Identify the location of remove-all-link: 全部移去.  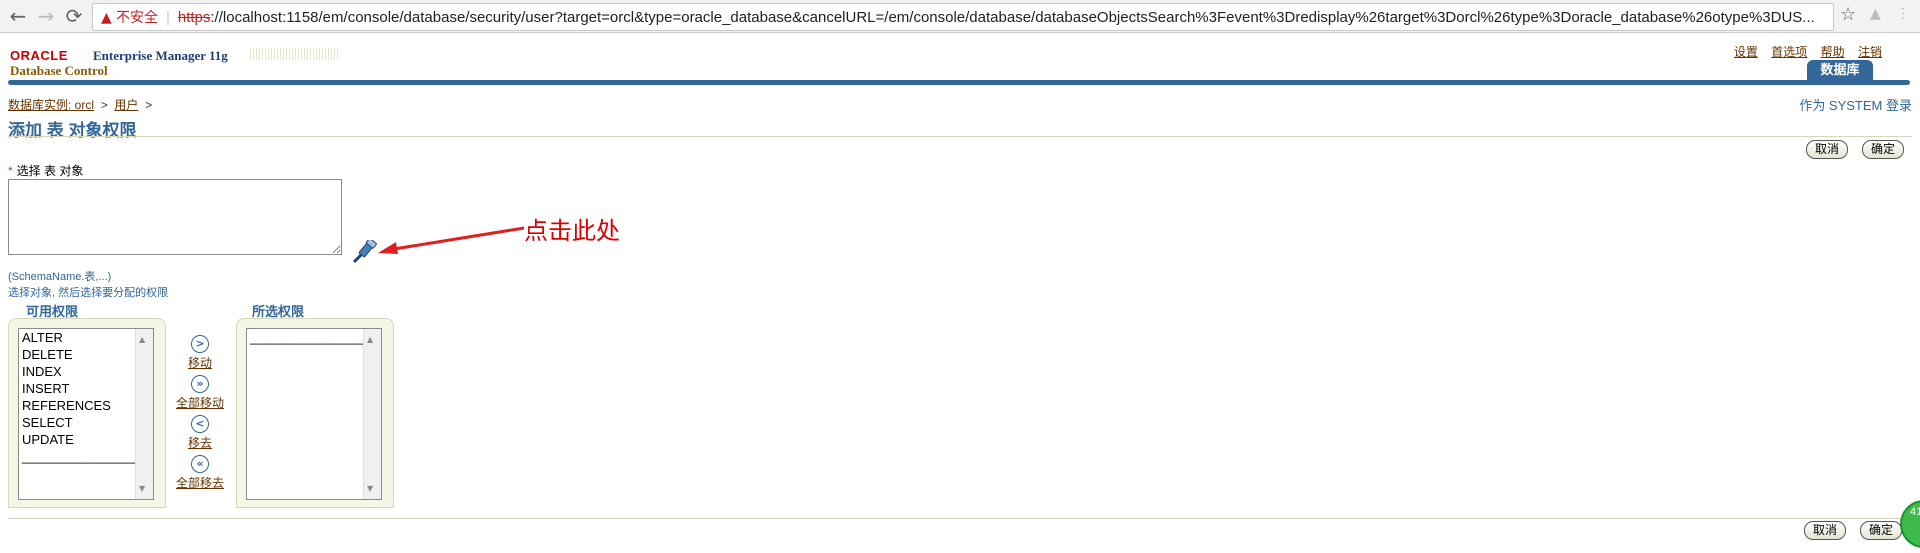
(200, 482).